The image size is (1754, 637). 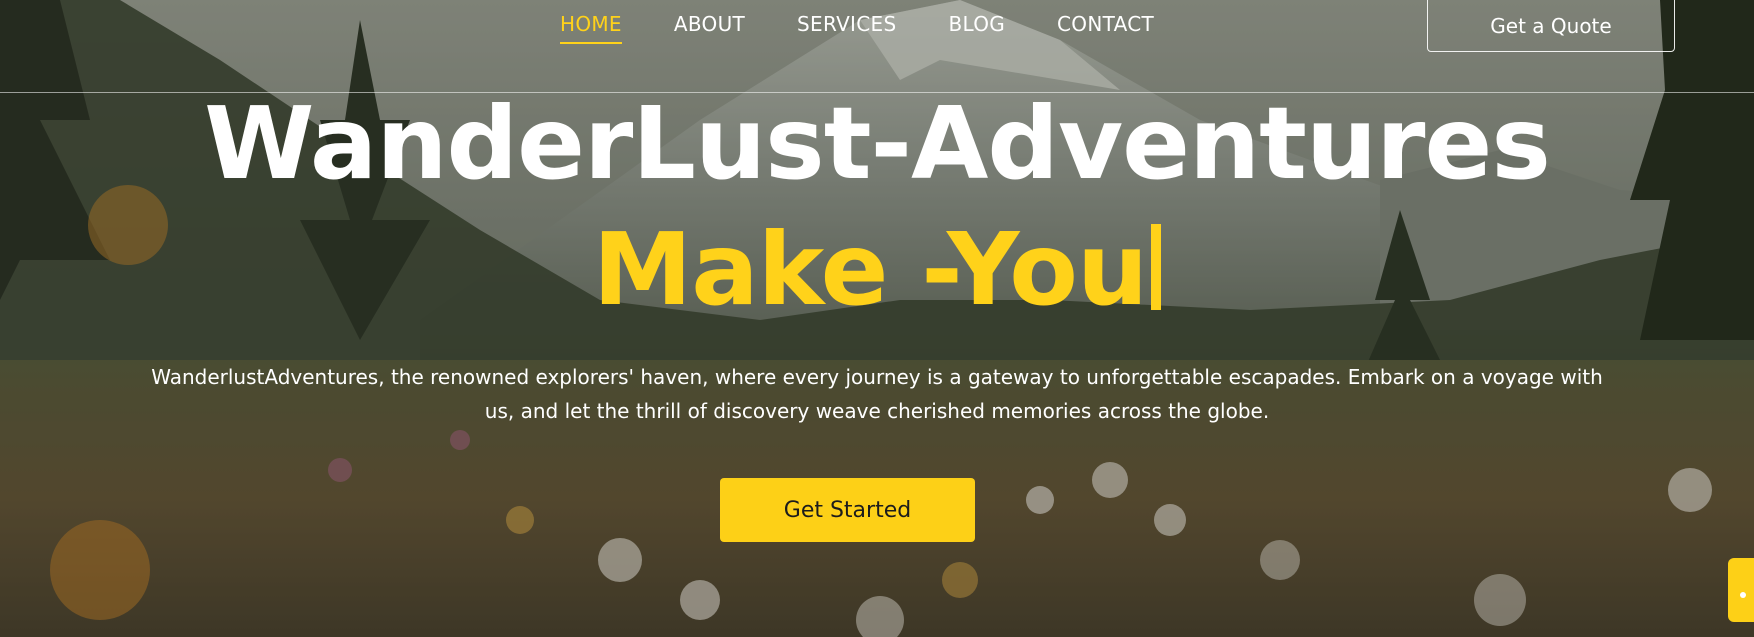 I want to click on nav-item-home: HOME, so click(x=591, y=28).